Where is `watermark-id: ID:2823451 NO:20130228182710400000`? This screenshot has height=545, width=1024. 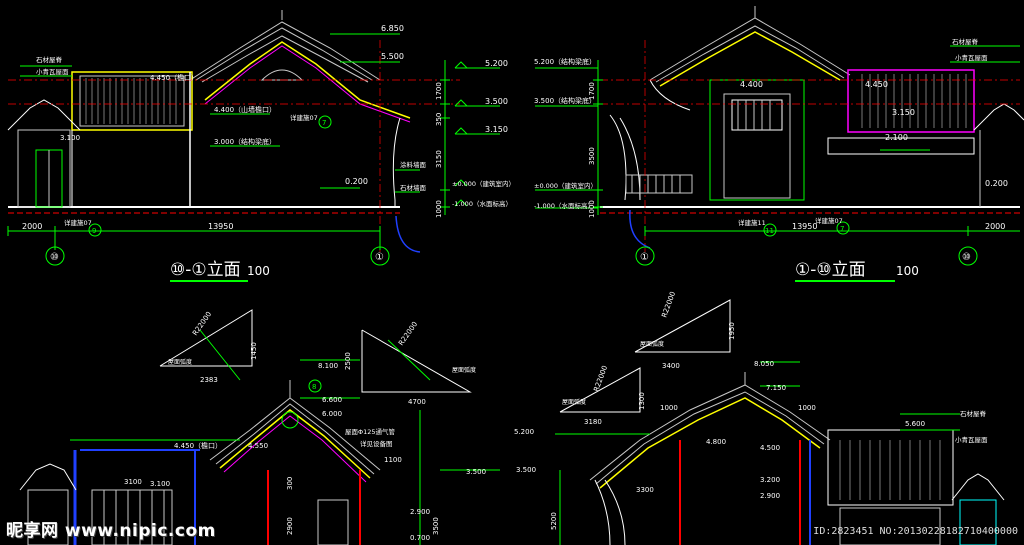 watermark-id: ID:2823451 NO:20130228182710400000 is located at coordinates (915, 531).